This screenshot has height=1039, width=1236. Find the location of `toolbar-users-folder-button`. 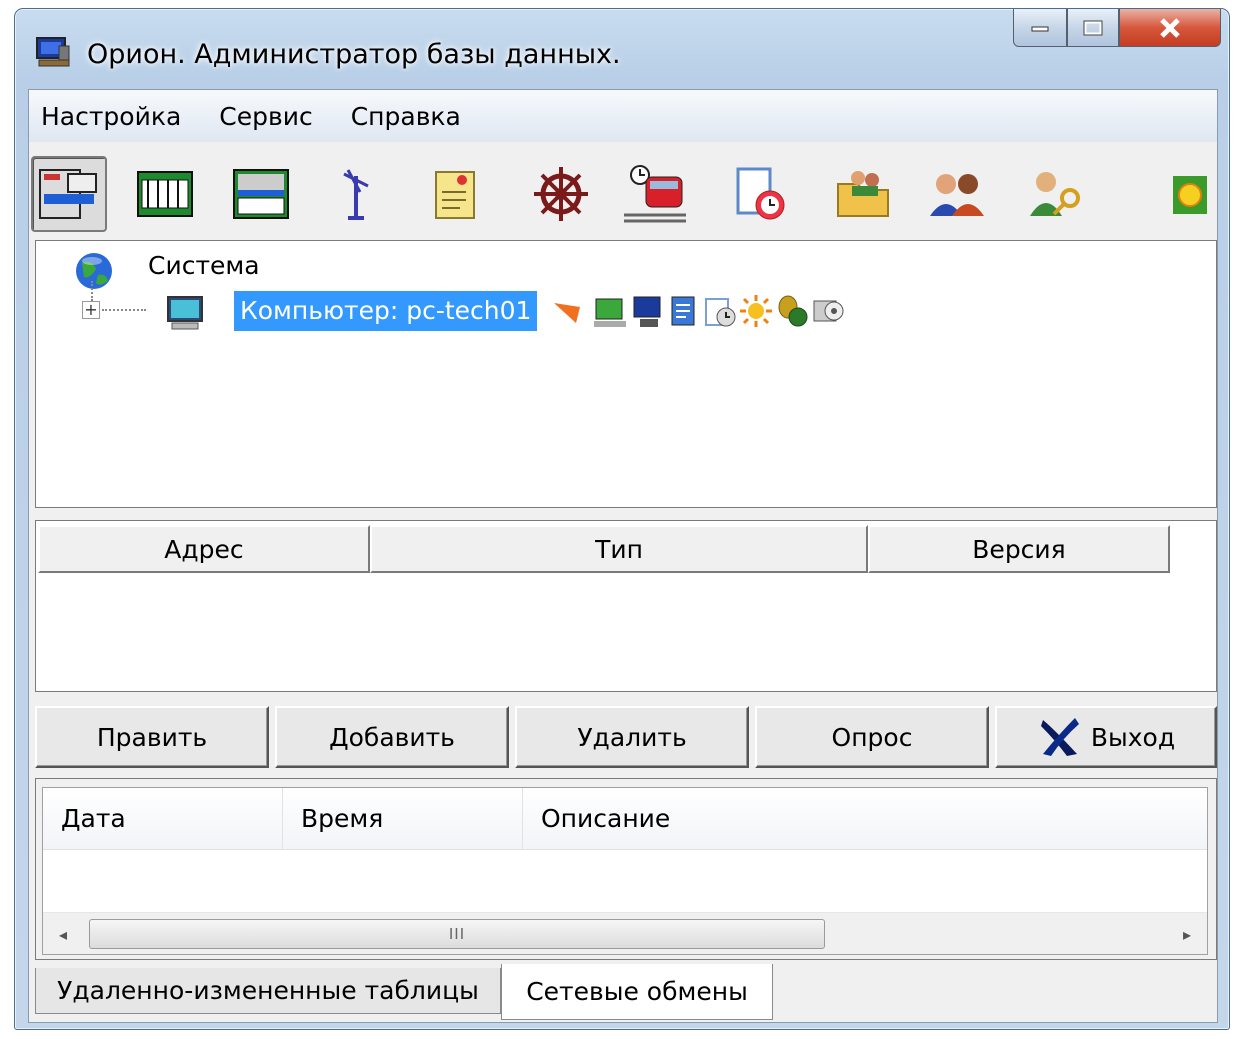

toolbar-users-folder-button is located at coordinates (863, 194).